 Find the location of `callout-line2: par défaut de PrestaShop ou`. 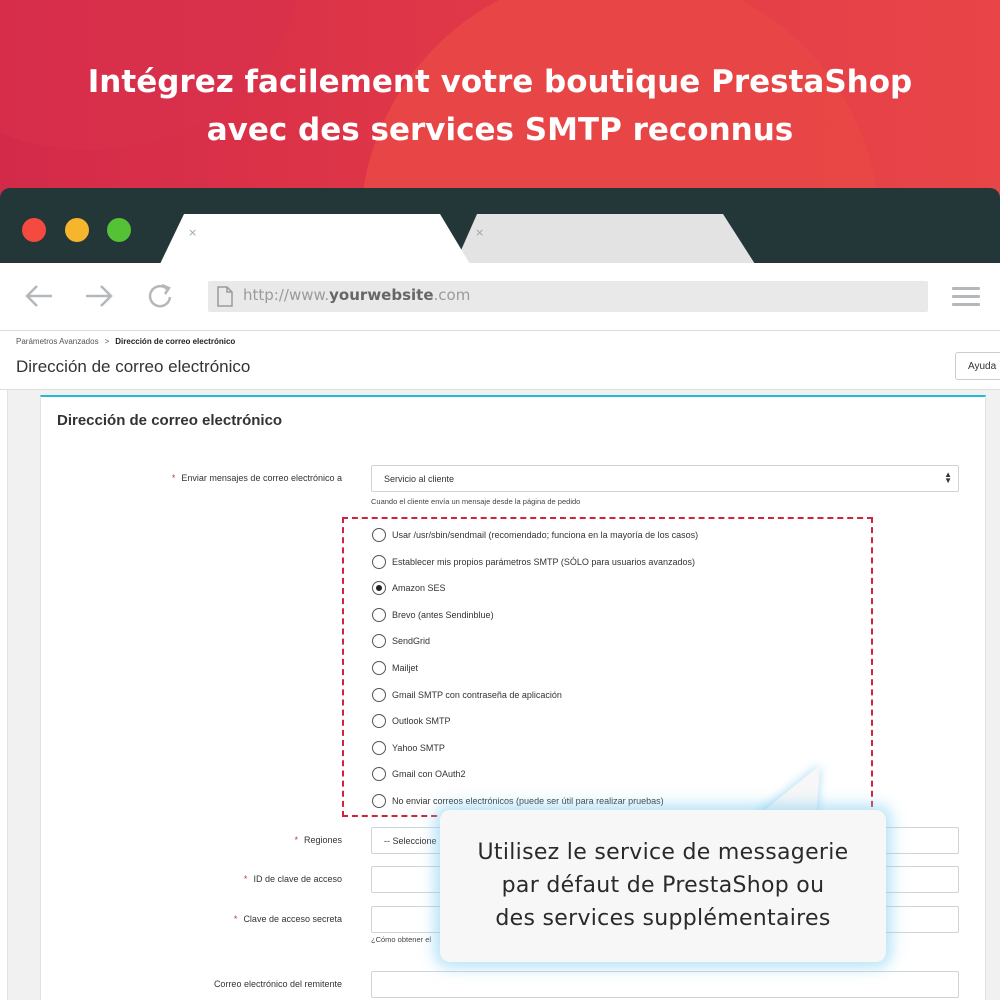

callout-line2: par défaut de PrestaShop ou is located at coordinates (663, 885).